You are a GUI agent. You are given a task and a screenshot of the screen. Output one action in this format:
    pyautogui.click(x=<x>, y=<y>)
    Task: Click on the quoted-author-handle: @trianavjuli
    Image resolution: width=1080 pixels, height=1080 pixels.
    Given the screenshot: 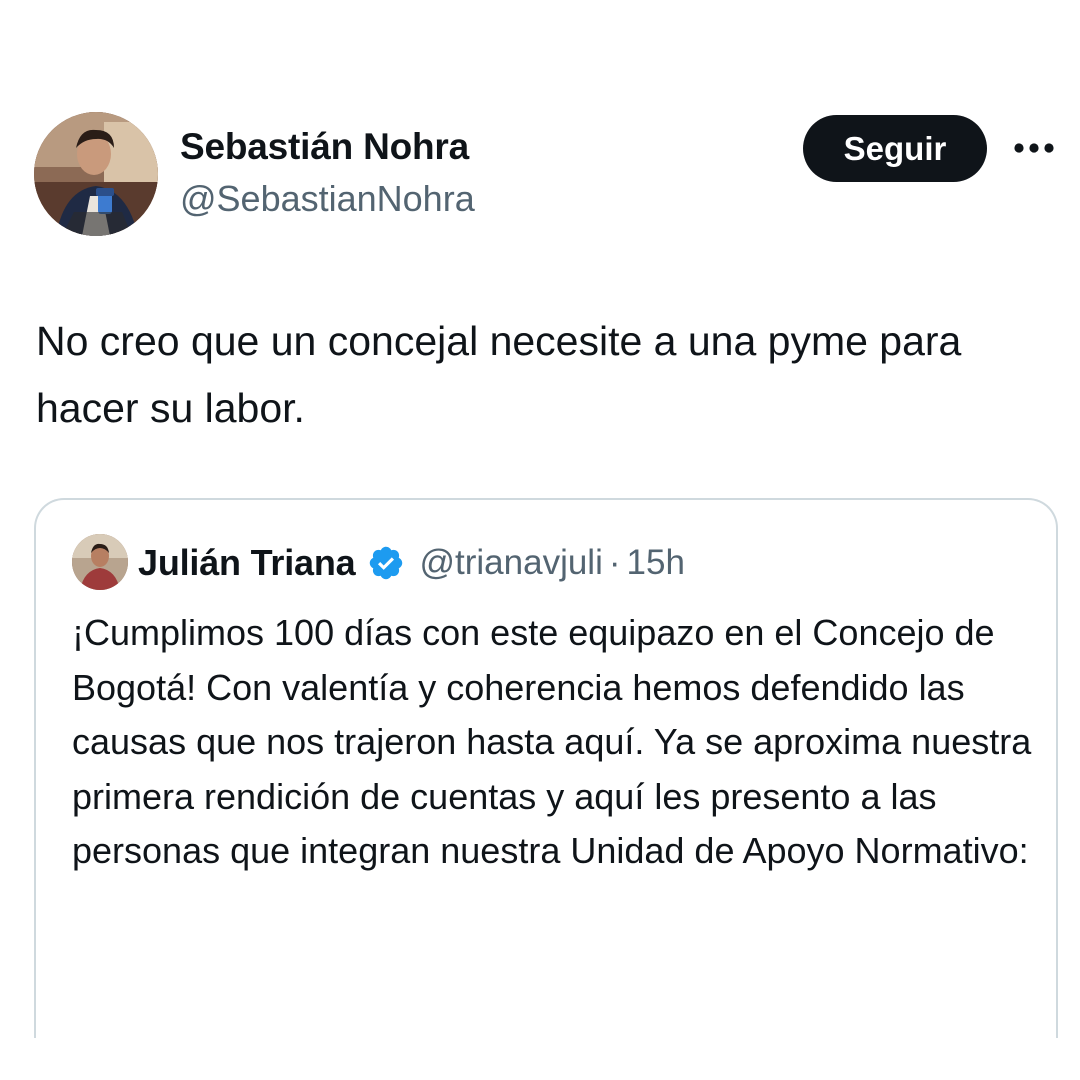 What is the action you would take?
    pyautogui.click(x=510, y=563)
    